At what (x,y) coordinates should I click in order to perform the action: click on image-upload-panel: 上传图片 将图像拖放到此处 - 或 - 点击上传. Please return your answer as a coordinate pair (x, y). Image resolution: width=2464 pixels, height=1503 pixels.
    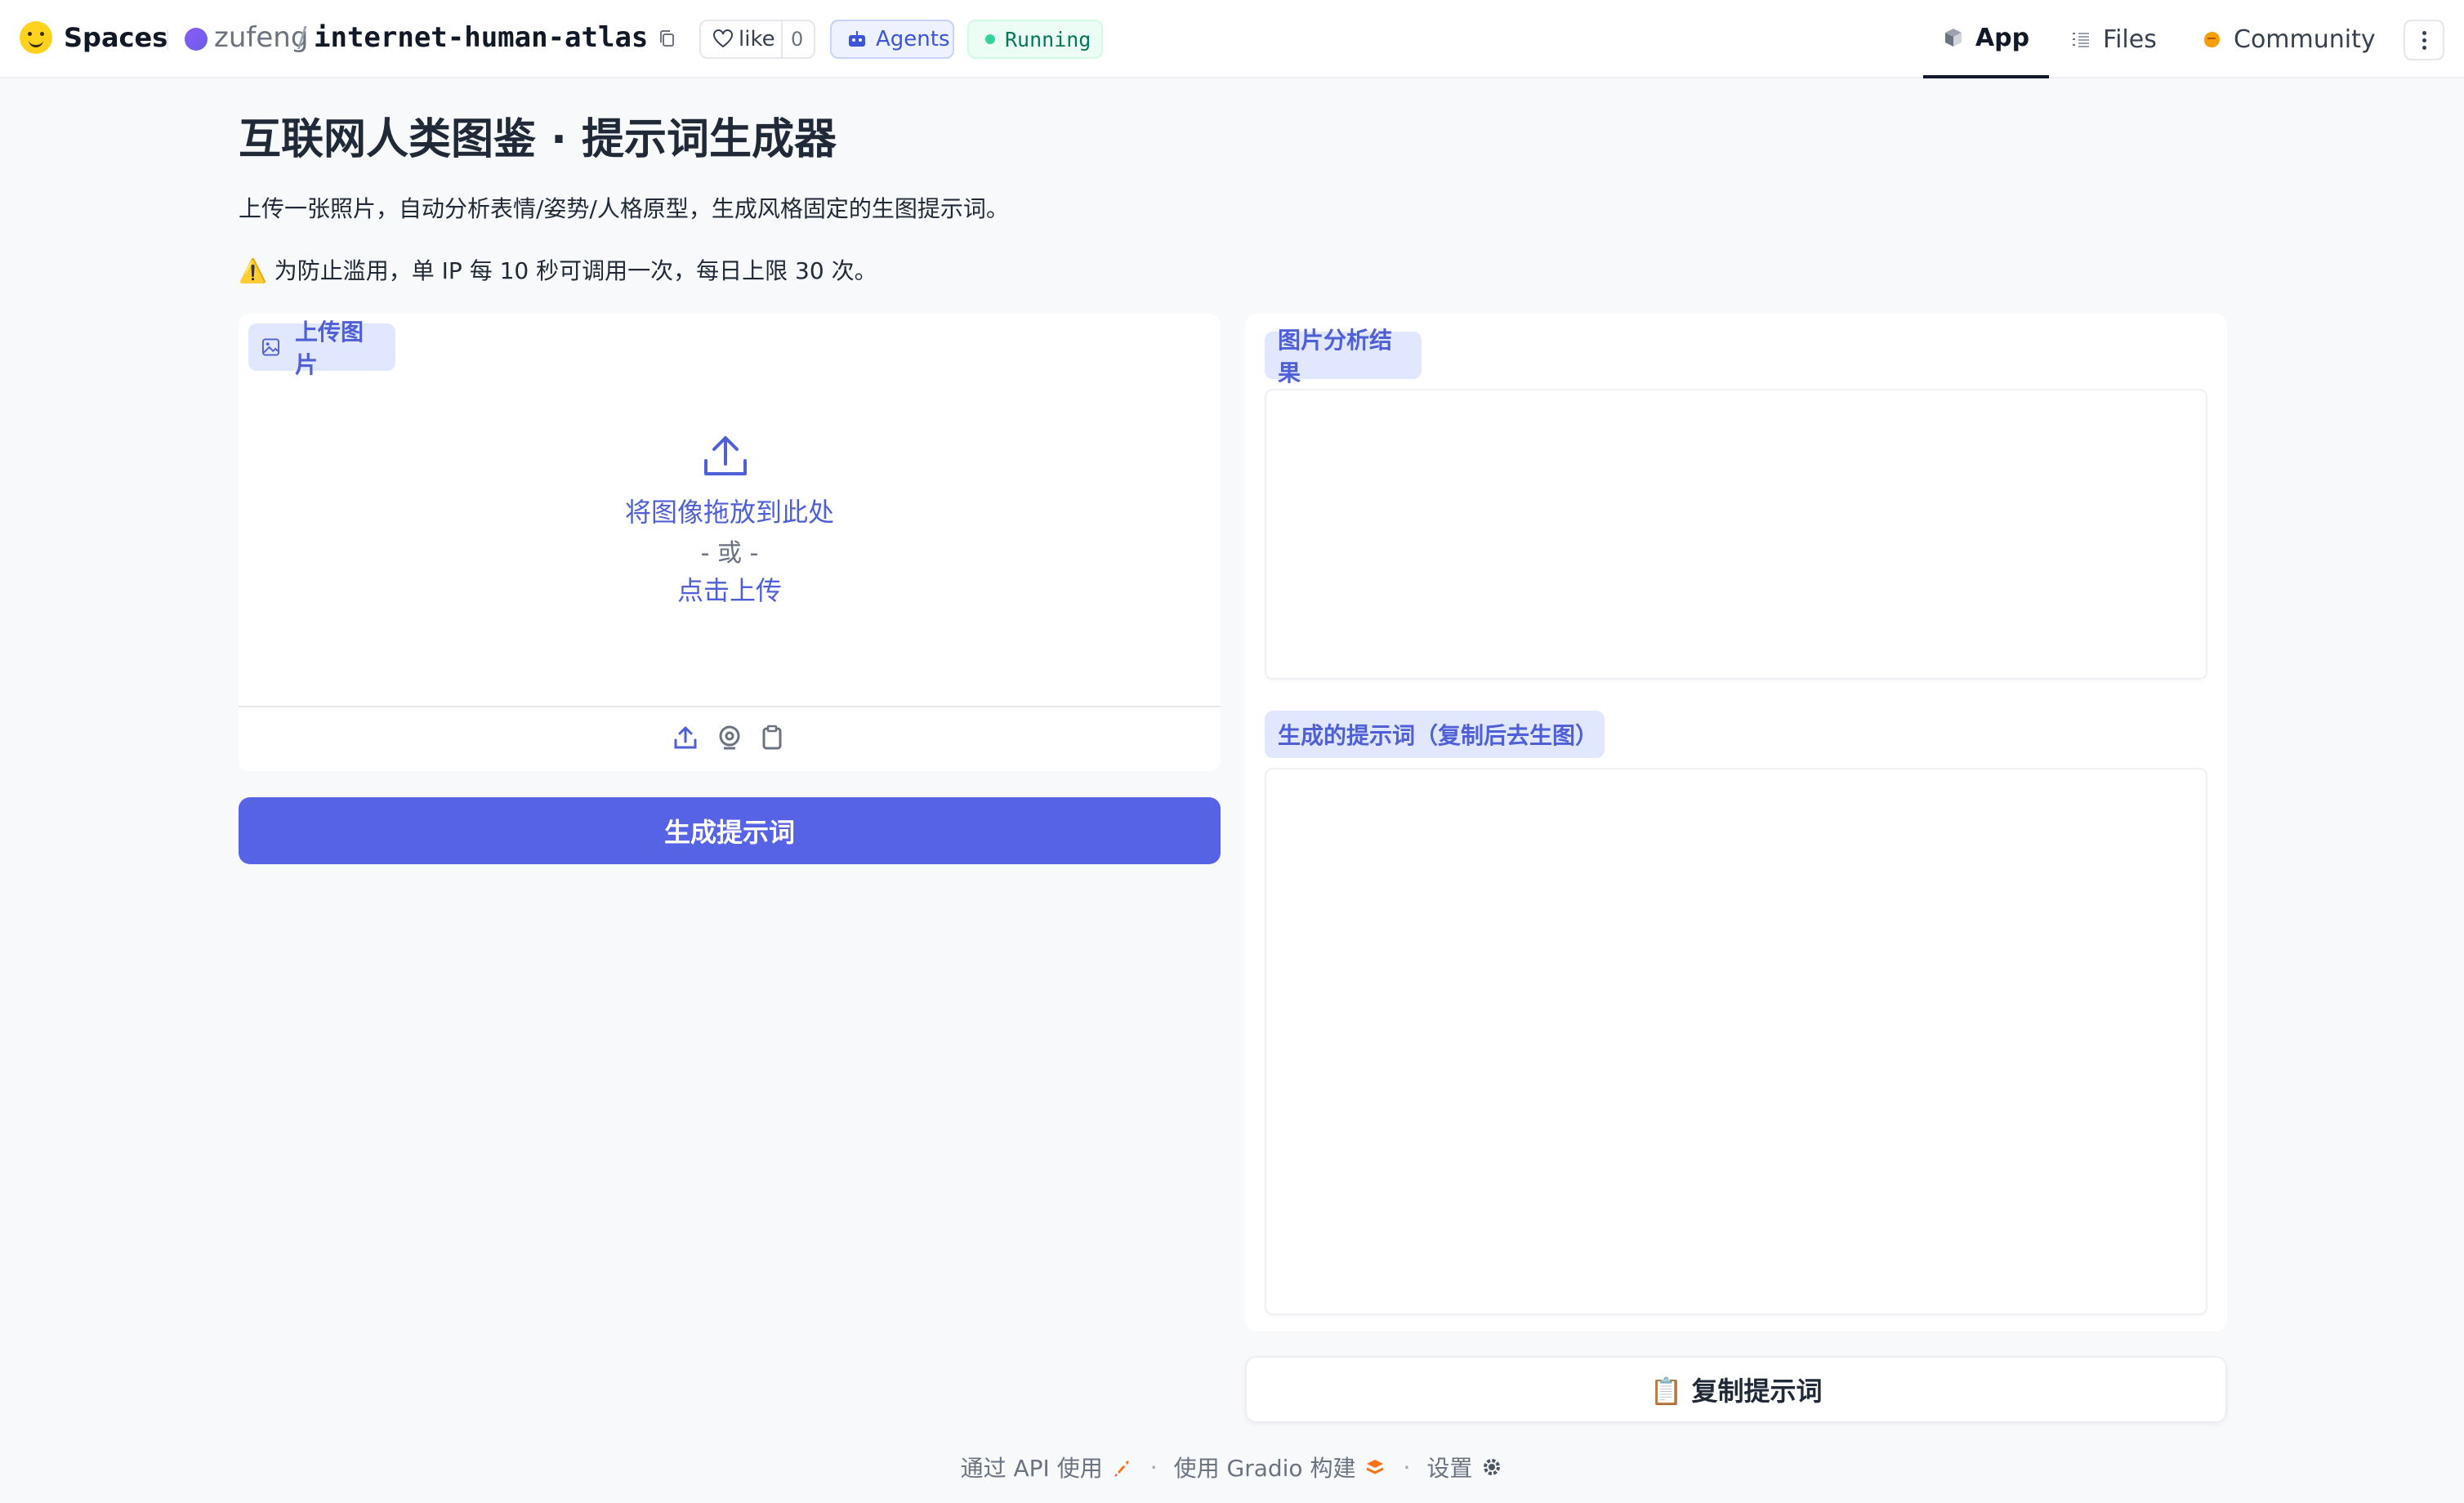
    Looking at the image, I should click on (730, 542).